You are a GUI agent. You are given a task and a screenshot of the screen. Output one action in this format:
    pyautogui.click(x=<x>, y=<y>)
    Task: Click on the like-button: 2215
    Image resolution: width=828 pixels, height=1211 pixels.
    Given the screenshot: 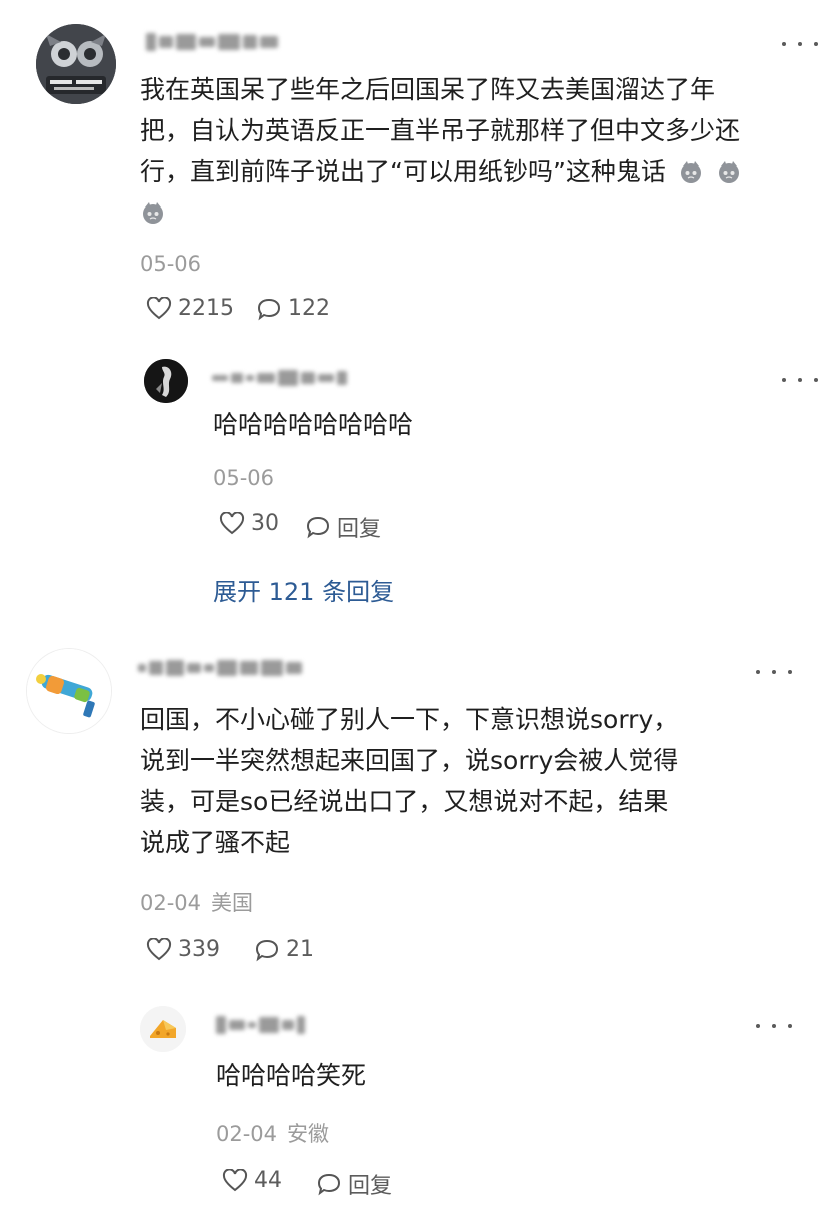 What is the action you would take?
    pyautogui.click(x=190, y=308)
    